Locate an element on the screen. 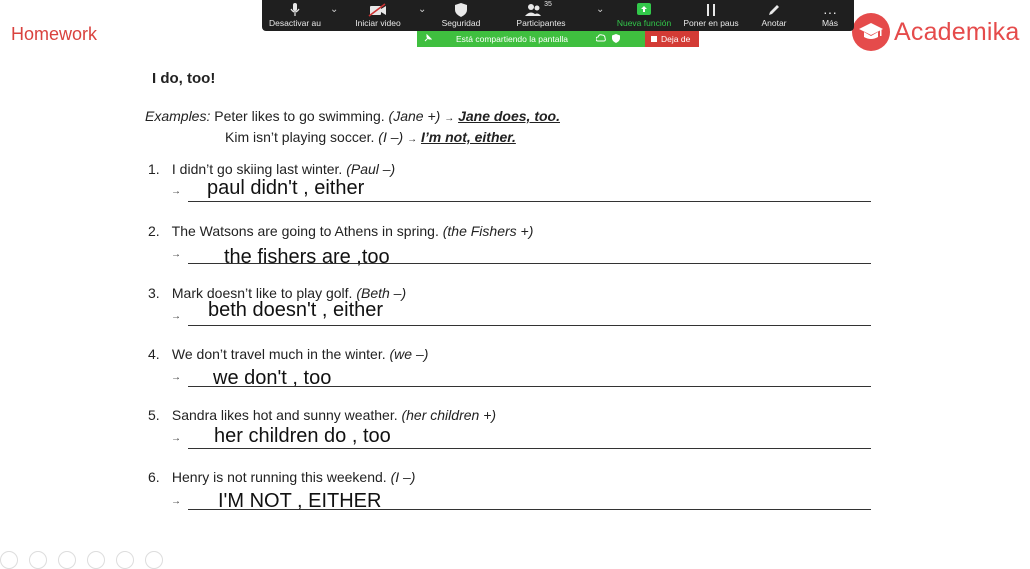  question-text: I didn’t go skiing last winter. is located at coordinates (257, 169).